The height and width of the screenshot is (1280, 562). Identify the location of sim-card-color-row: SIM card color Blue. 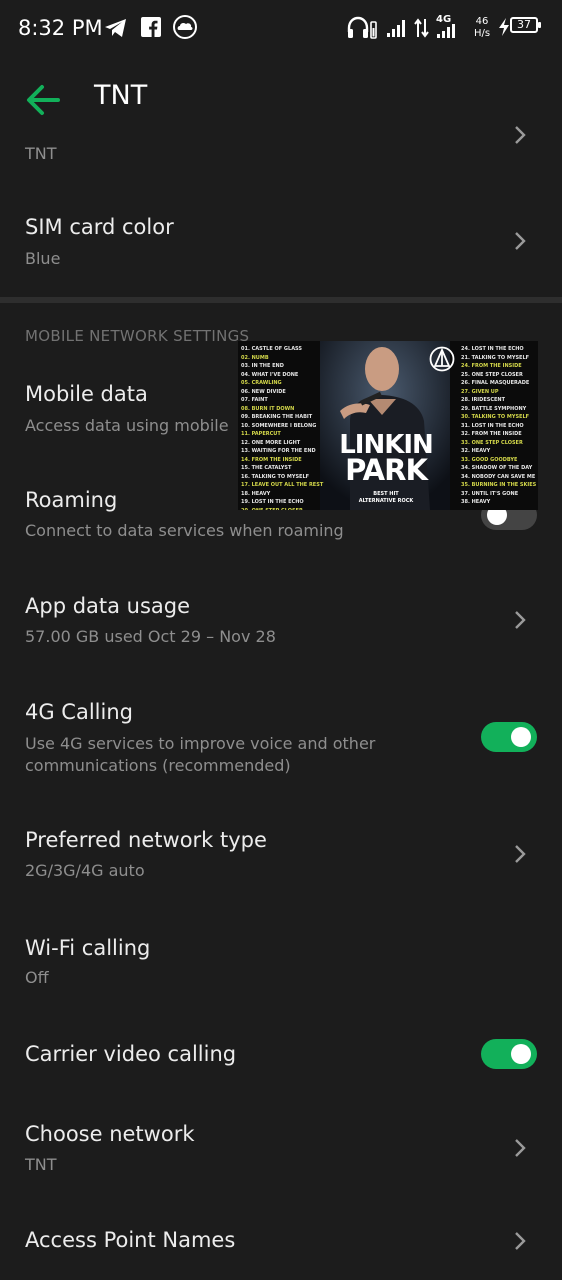
(281, 246).